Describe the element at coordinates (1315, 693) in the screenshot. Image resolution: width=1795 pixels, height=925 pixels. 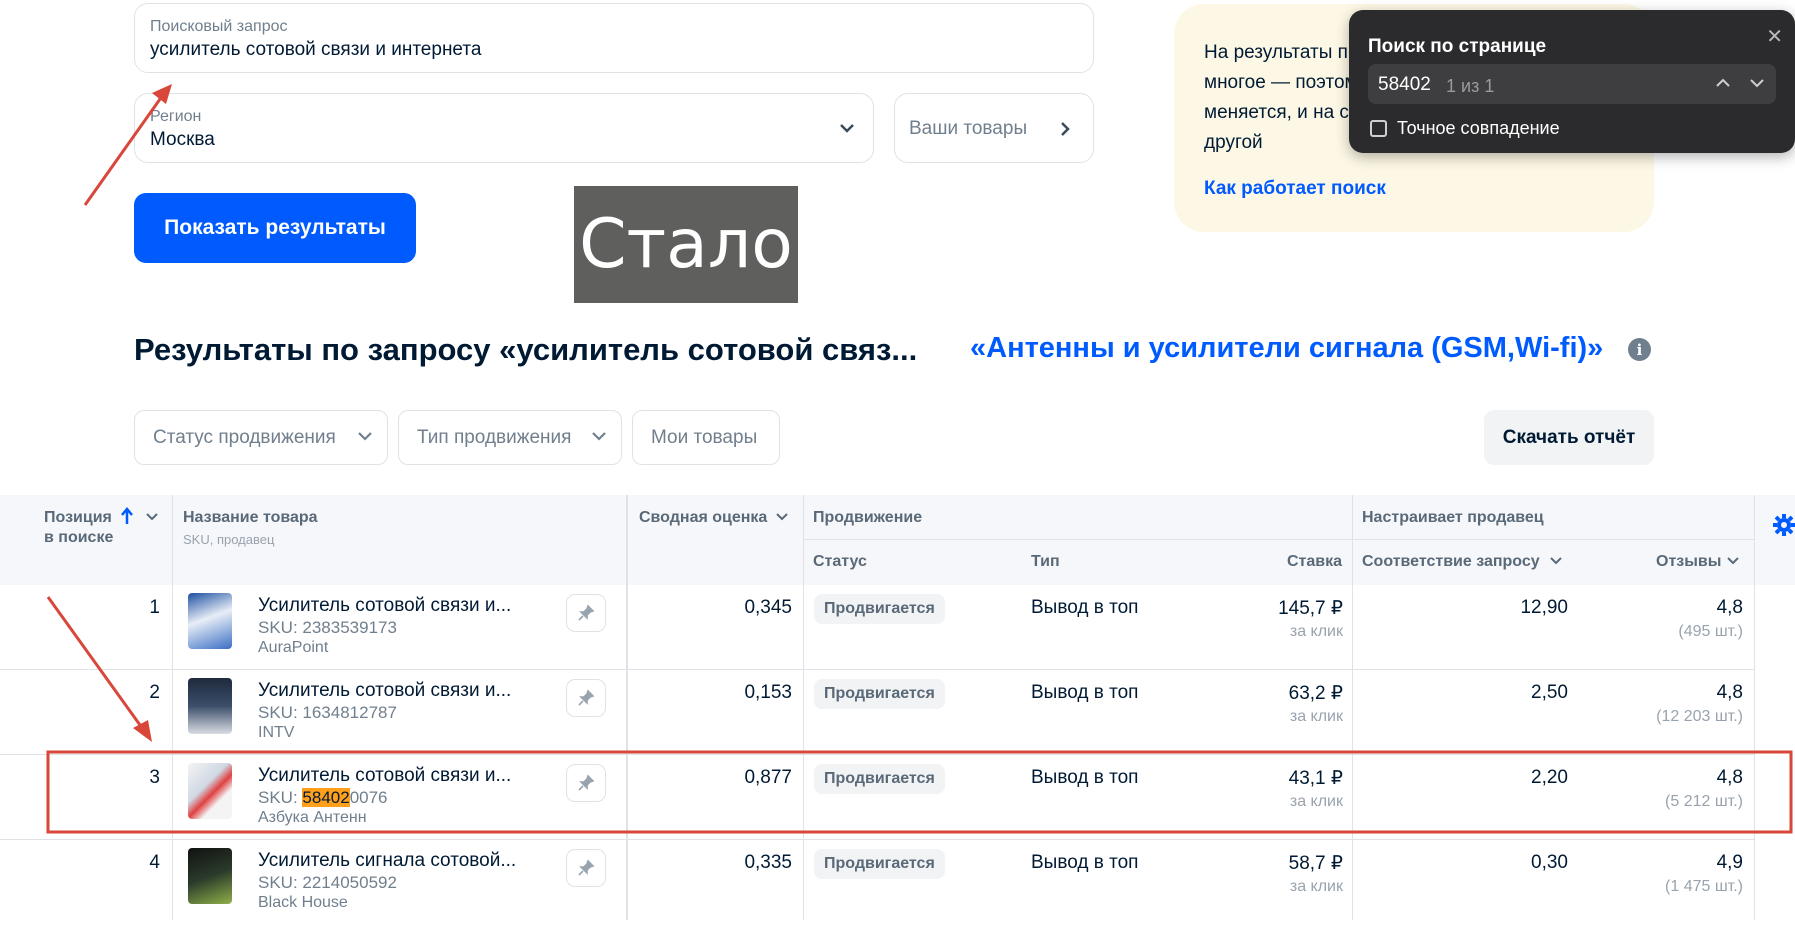
I see `bid-value: 63,2 ₽` at that location.